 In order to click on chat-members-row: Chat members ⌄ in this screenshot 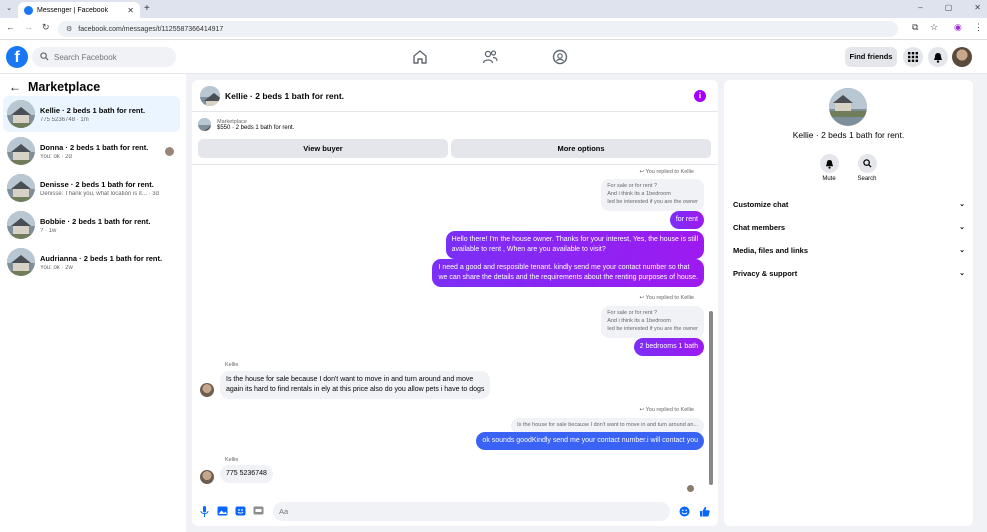, I will do `click(849, 227)`.